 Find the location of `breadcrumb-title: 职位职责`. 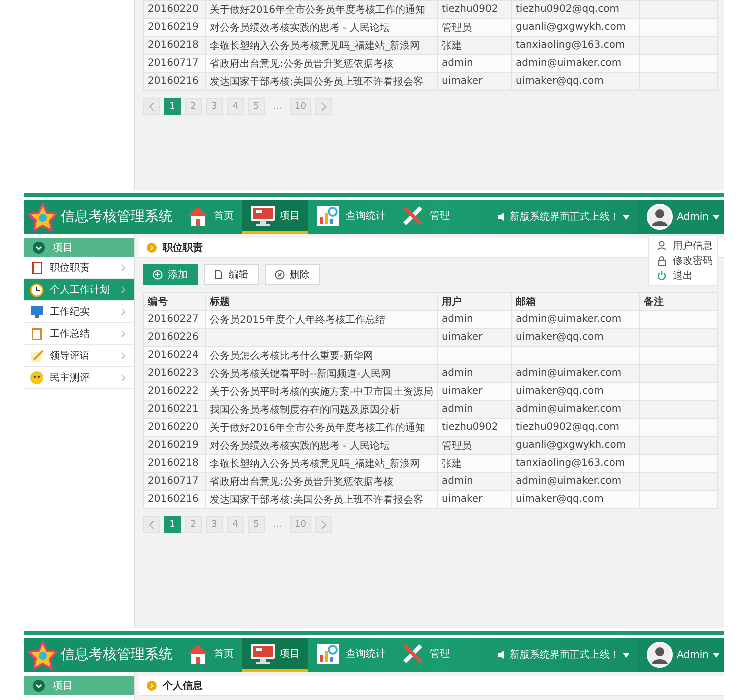

breadcrumb-title: 职位职责 is located at coordinates (183, 248).